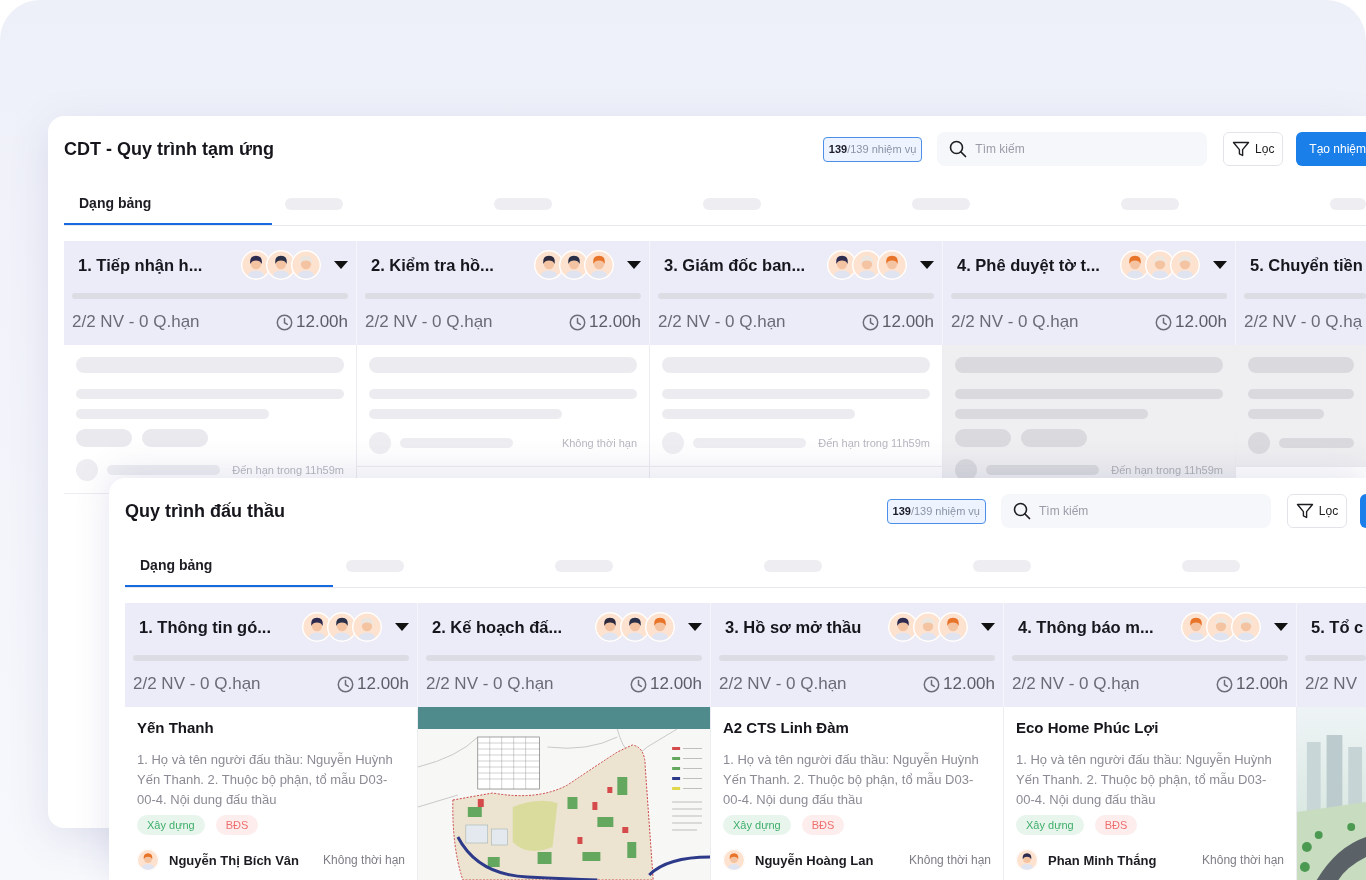  I want to click on create-button, so click(1363, 511).